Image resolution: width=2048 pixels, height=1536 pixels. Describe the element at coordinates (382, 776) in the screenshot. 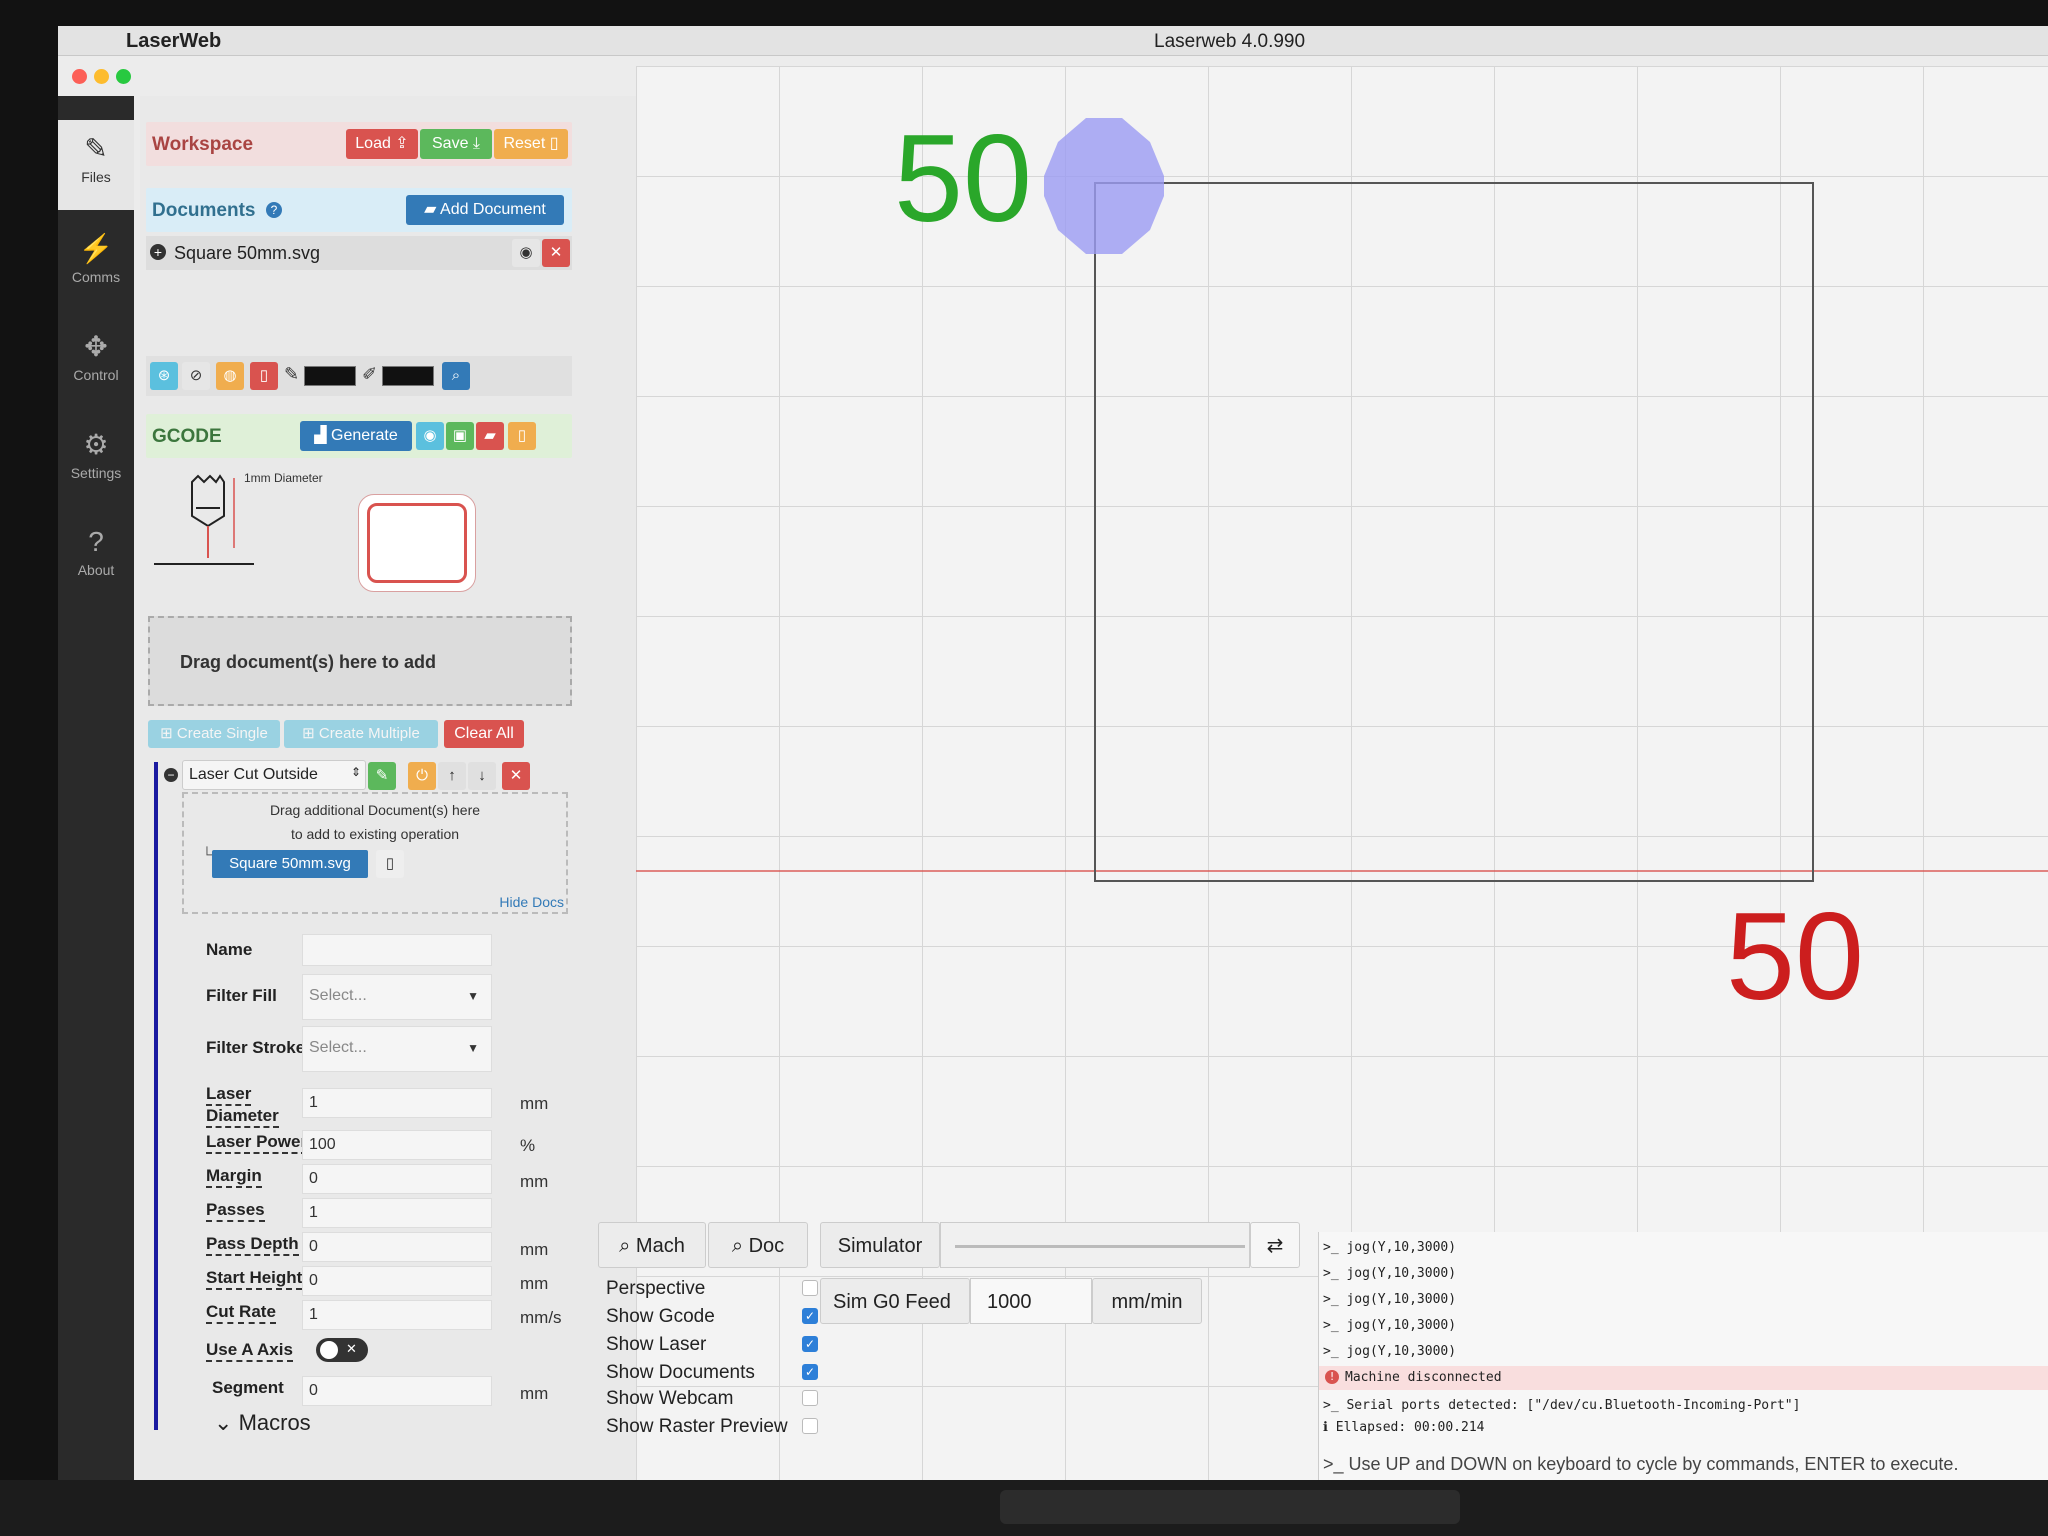

I see `edit-operation-icon: ✎` at that location.